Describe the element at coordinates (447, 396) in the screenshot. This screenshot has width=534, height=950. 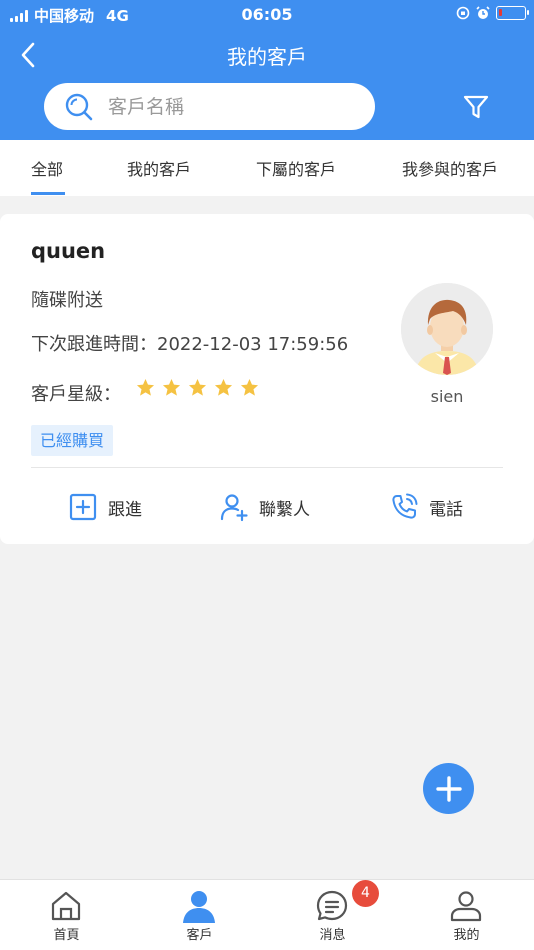
I see `owner-name: sien` at that location.